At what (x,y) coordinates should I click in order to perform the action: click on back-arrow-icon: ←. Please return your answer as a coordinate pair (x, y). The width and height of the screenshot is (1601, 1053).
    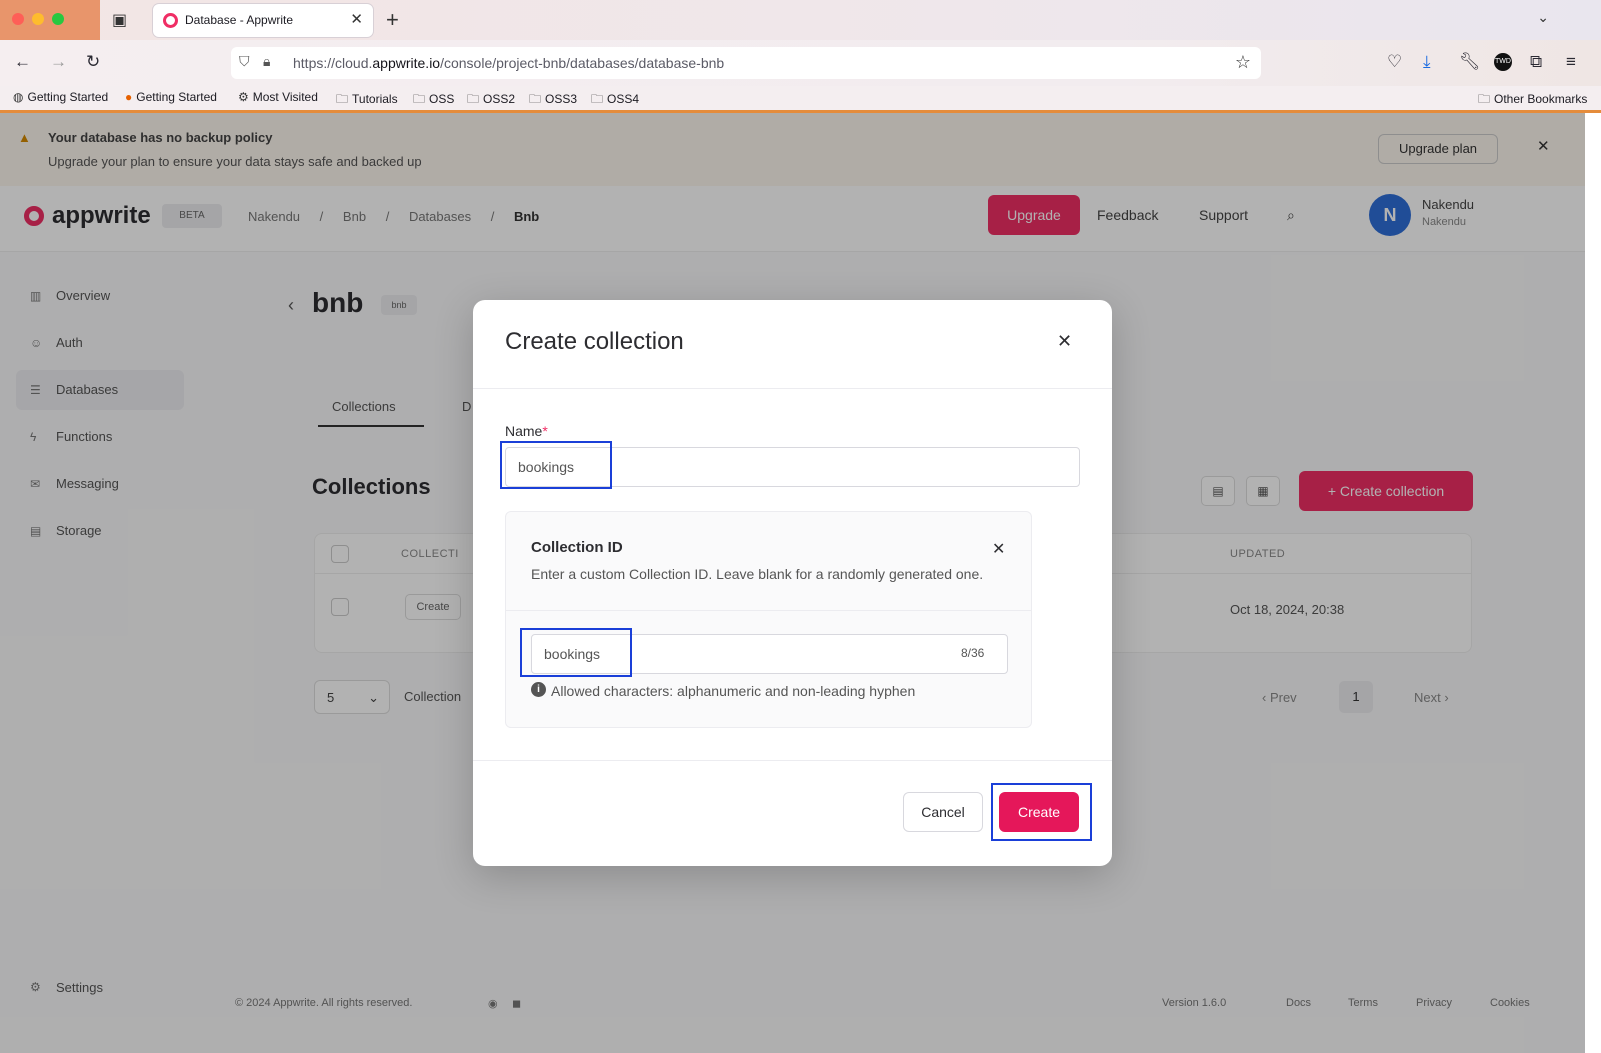
    Looking at the image, I should click on (22, 62).